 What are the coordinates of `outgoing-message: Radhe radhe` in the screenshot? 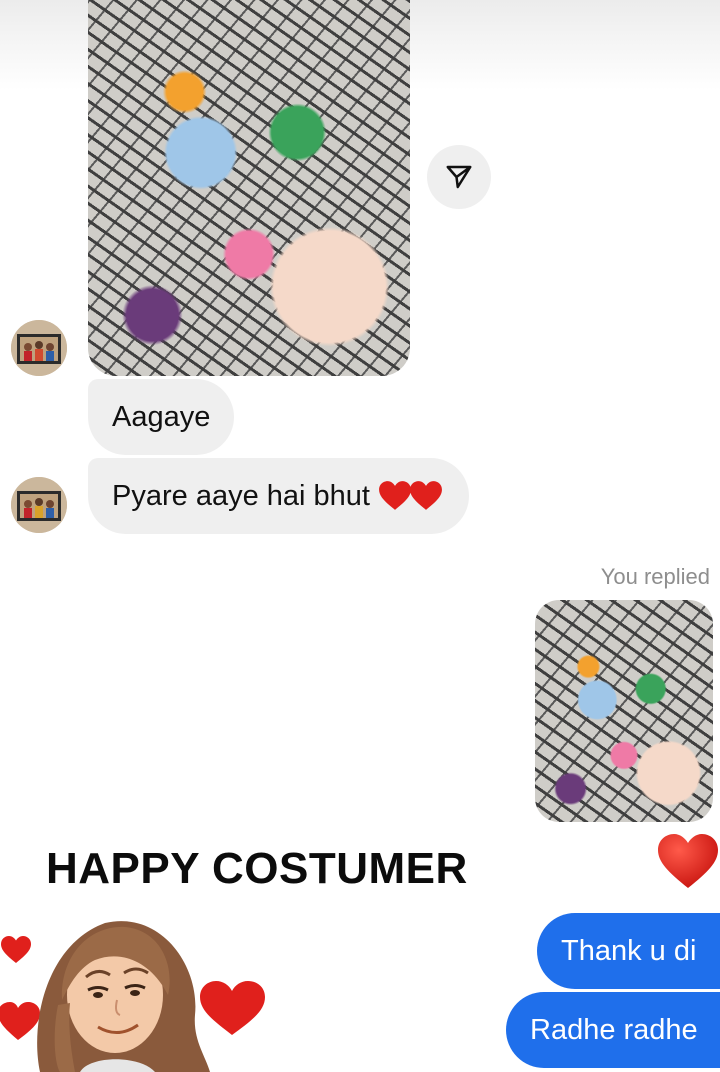 It's located at (613, 1030).